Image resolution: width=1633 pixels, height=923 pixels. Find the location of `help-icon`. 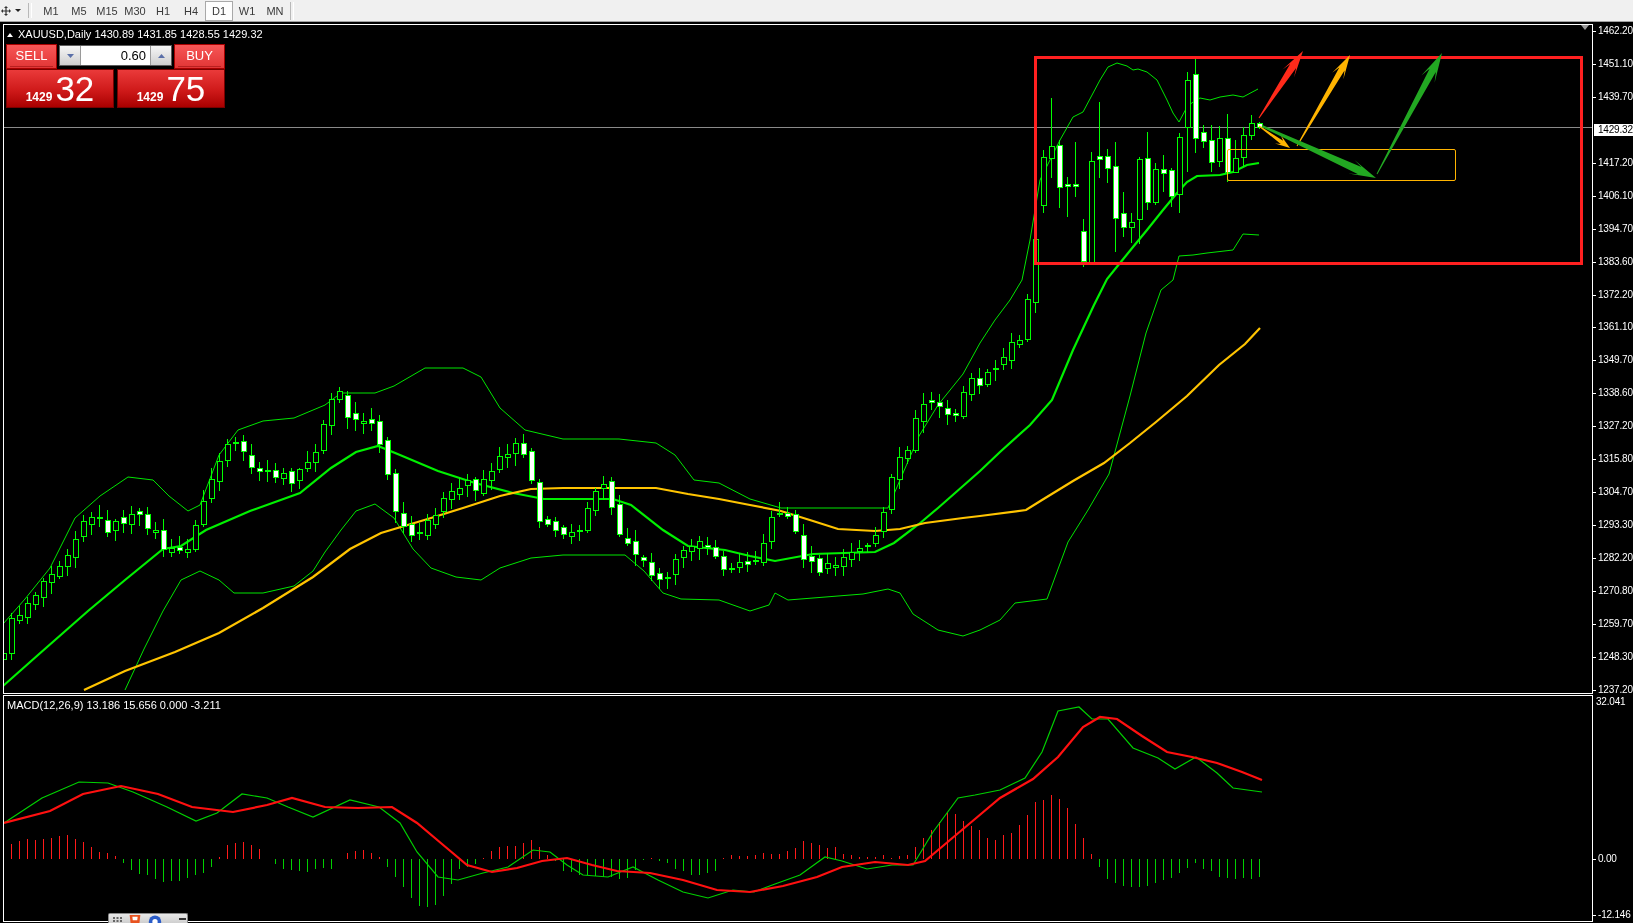

help-icon is located at coordinates (155, 919).